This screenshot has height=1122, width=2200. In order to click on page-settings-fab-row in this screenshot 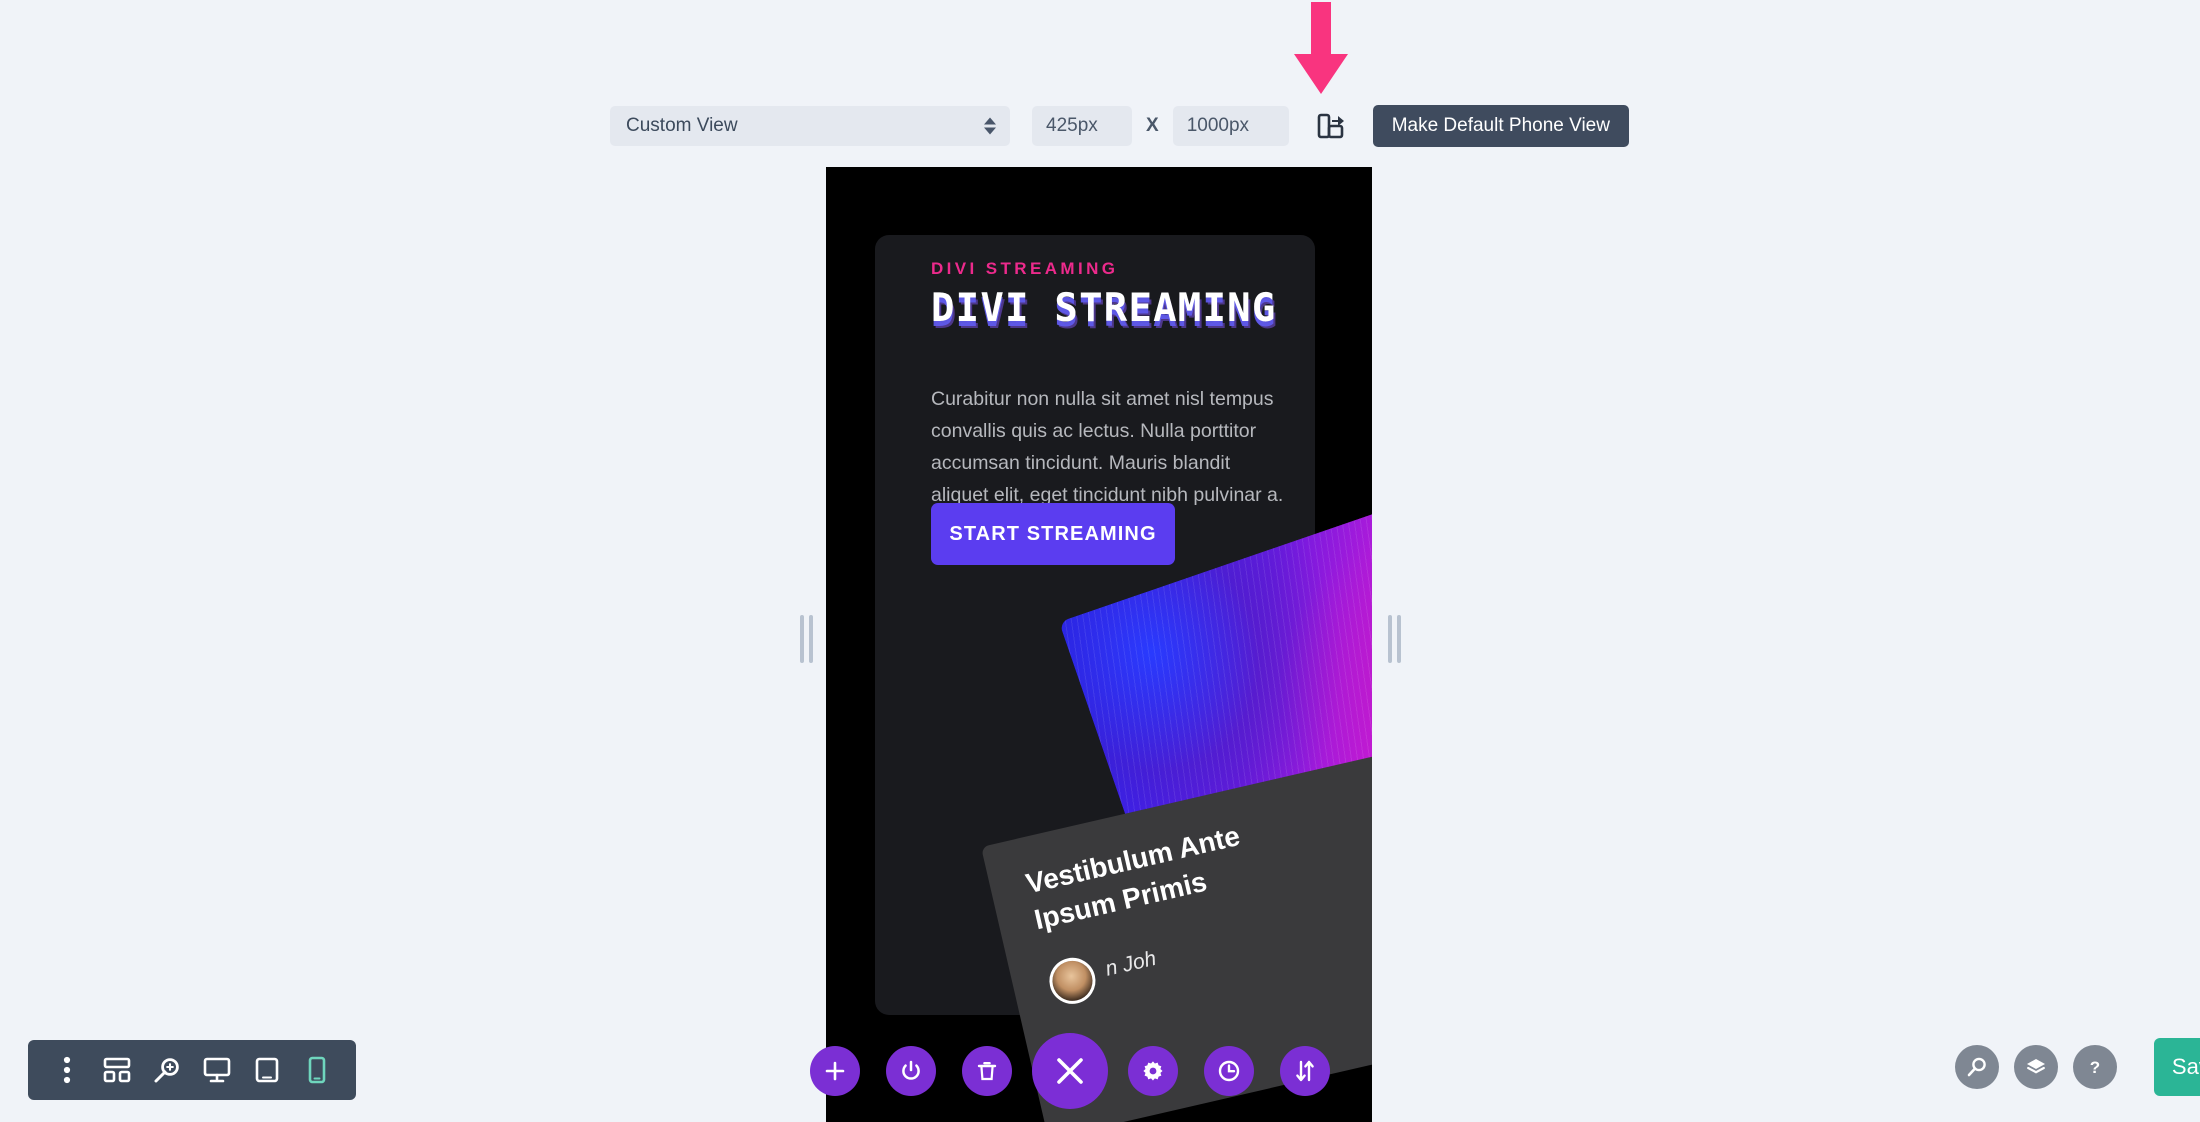, I will do `click(1070, 1071)`.